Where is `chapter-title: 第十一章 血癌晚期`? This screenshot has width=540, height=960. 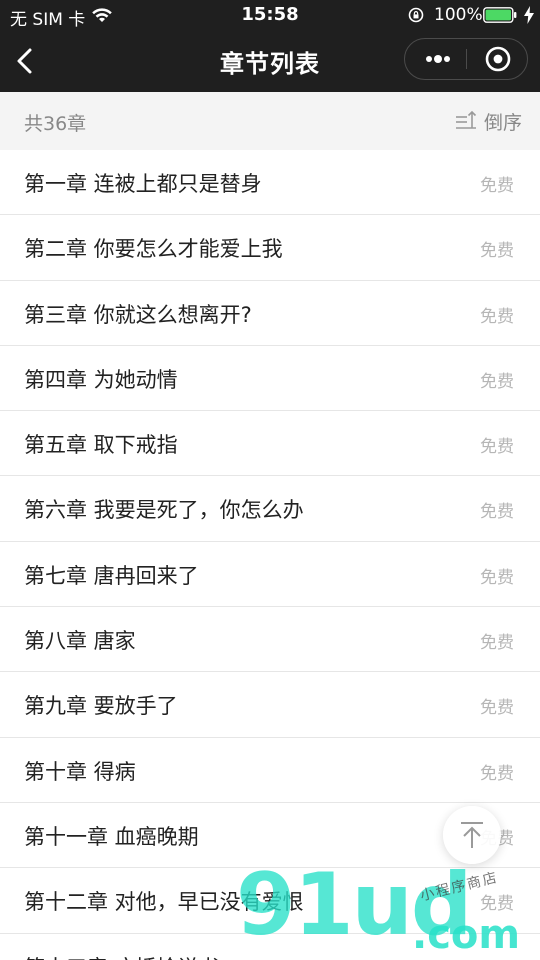
chapter-title: 第十一章 血癌晚期 is located at coordinates (111, 836).